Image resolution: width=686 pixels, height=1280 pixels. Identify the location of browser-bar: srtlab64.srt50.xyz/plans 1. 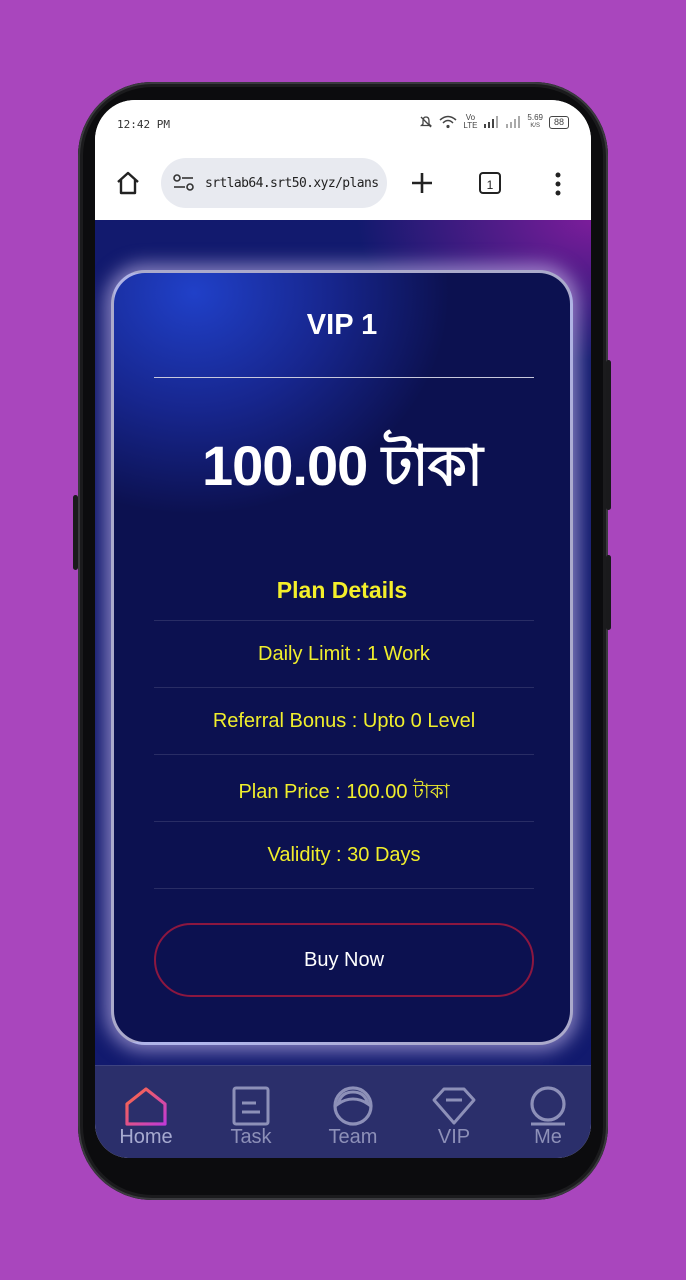
(343, 185).